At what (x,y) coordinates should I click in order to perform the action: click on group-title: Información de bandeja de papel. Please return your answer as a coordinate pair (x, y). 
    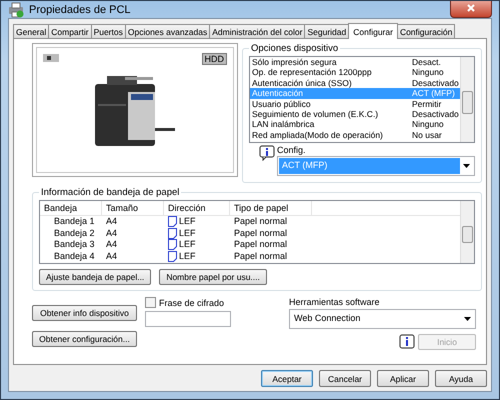
    Looking at the image, I should click on (110, 192).